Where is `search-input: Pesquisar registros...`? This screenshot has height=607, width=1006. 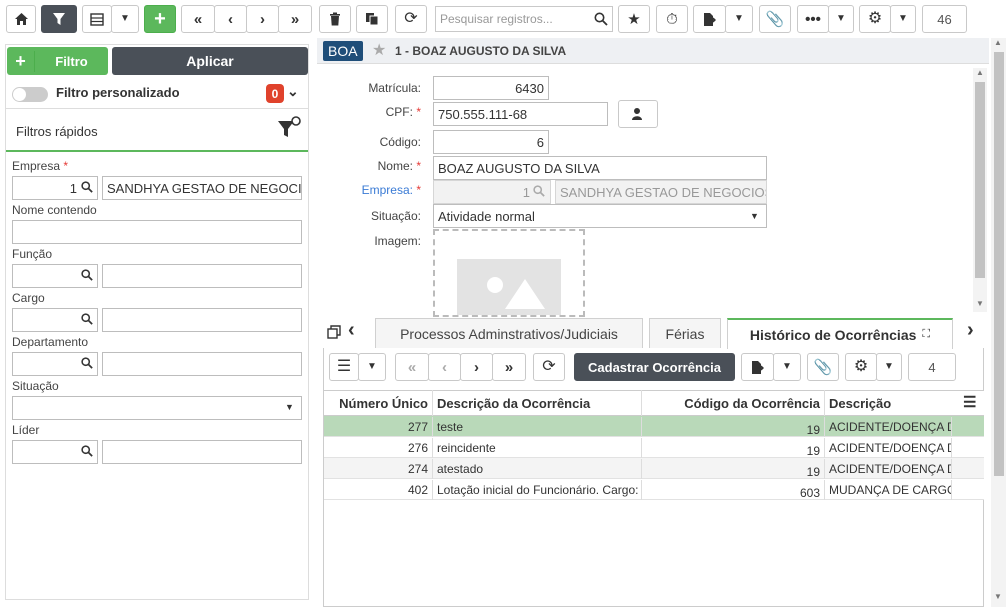
search-input: Pesquisar registros... is located at coordinates (524, 19).